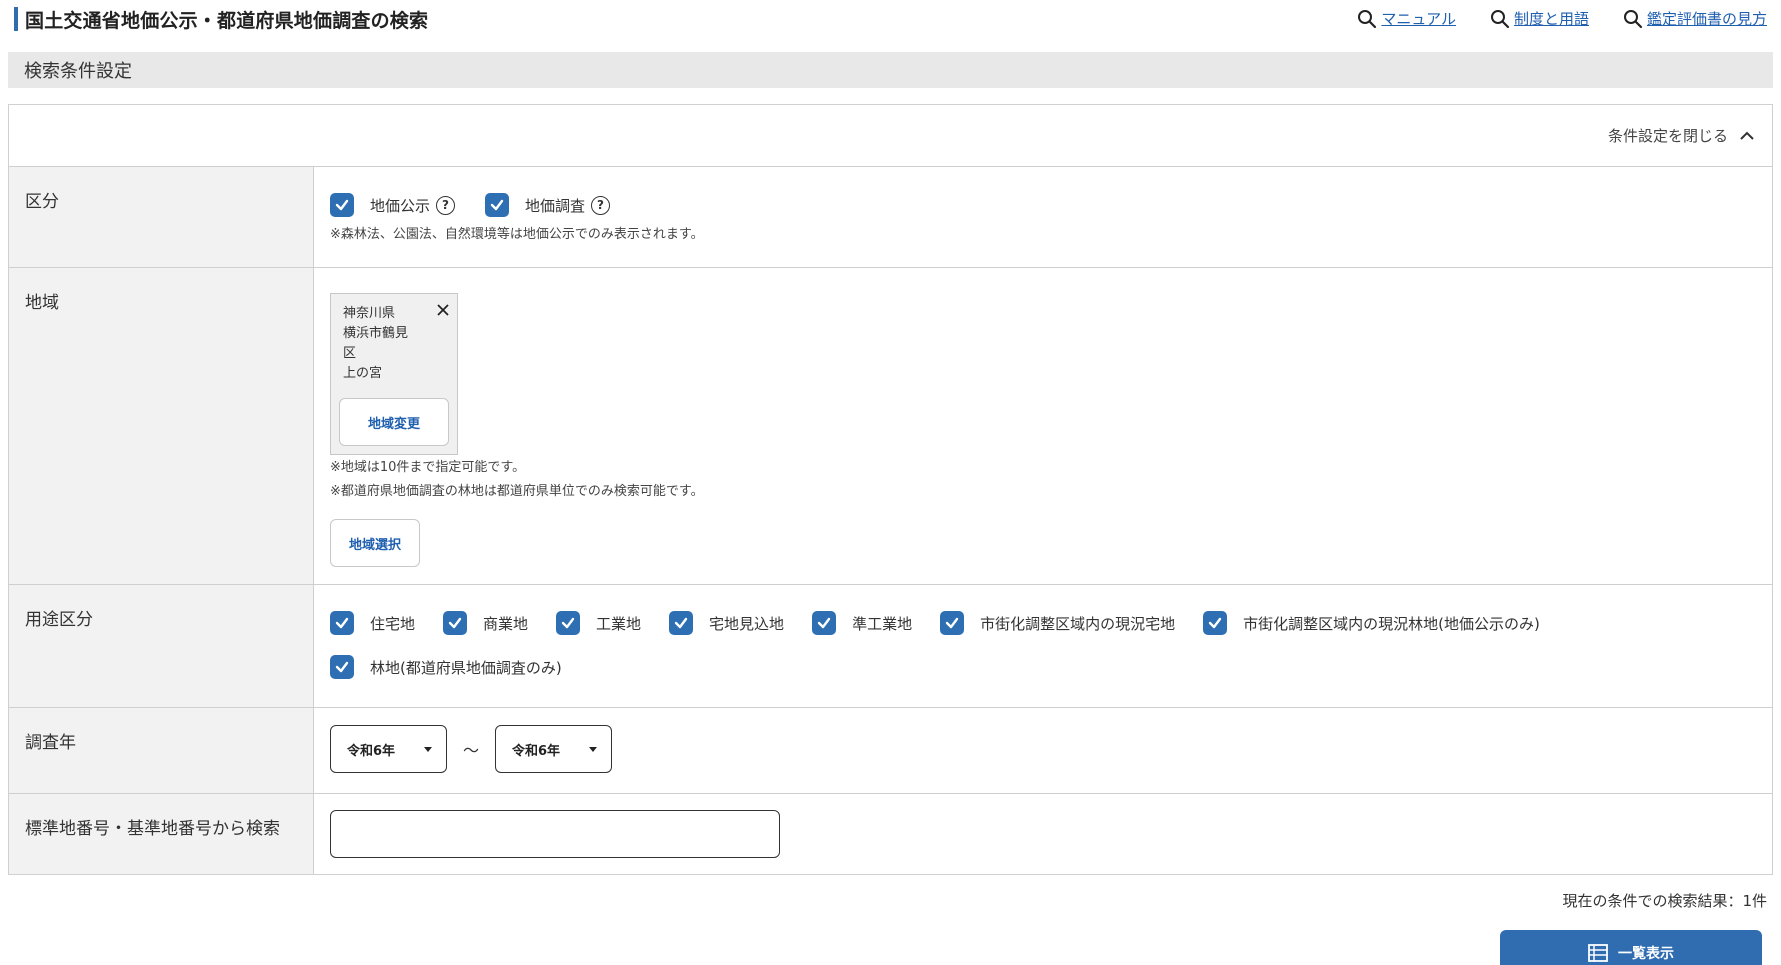 The height and width of the screenshot is (965, 1781). What do you see at coordinates (1391, 623) in the screenshot?
I see `checkbox-label: 市街化調整区域内の現況林地(地価公示のみ)` at bounding box center [1391, 623].